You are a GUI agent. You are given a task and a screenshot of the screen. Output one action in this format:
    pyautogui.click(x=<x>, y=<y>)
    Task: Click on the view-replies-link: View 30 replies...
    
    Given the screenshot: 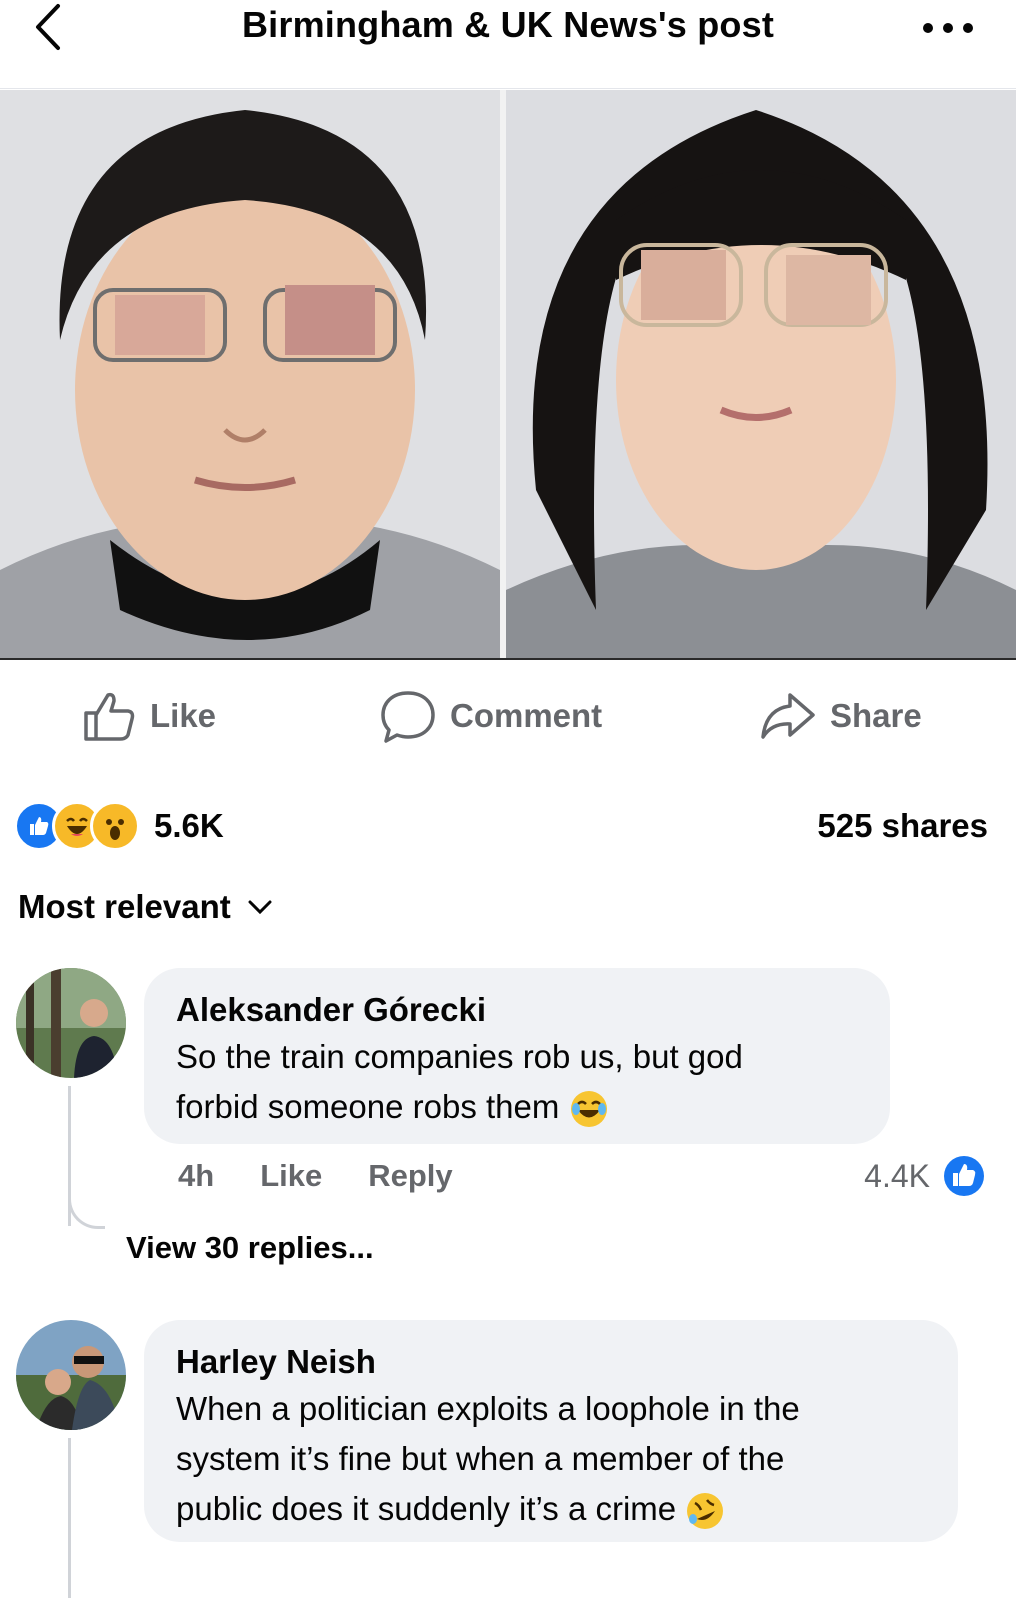 What is the action you would take?
    pyautogui.click(x=250, y=1248)
    